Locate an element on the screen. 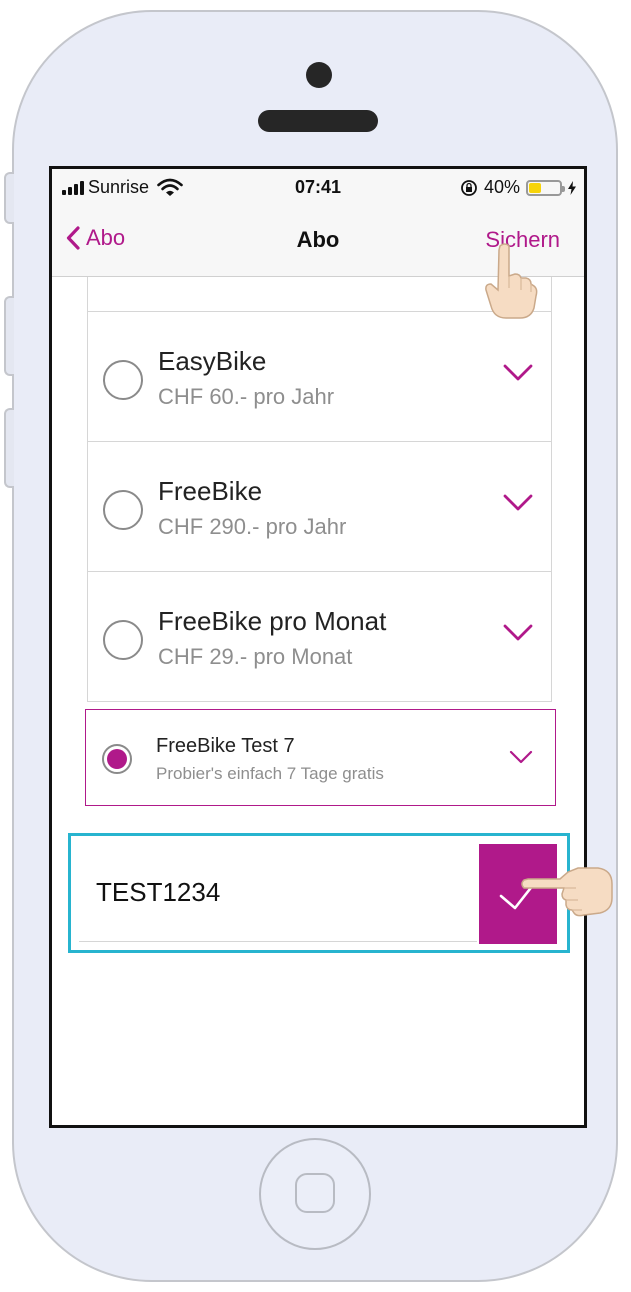 The height and width of the screenshot is (1292, 631). mute-switch is located at coordinates (9, 198).